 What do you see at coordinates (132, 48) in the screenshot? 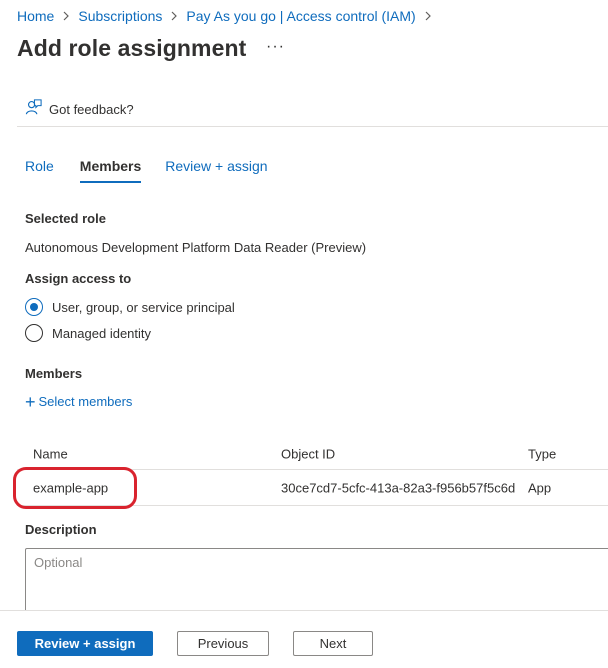
I see `page-title: Add role assignment` at bounding box center [132, 48].